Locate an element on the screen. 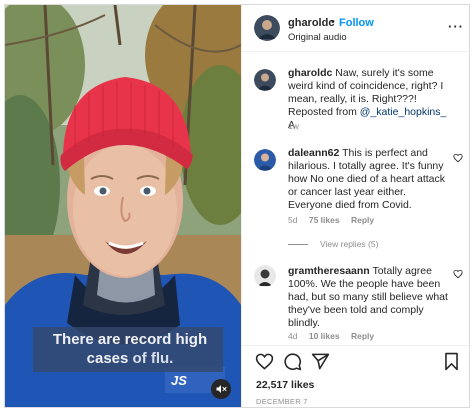 This screenshot has height=412, width=474. more-options-icon: ··· is located at coordinates (456, 26).